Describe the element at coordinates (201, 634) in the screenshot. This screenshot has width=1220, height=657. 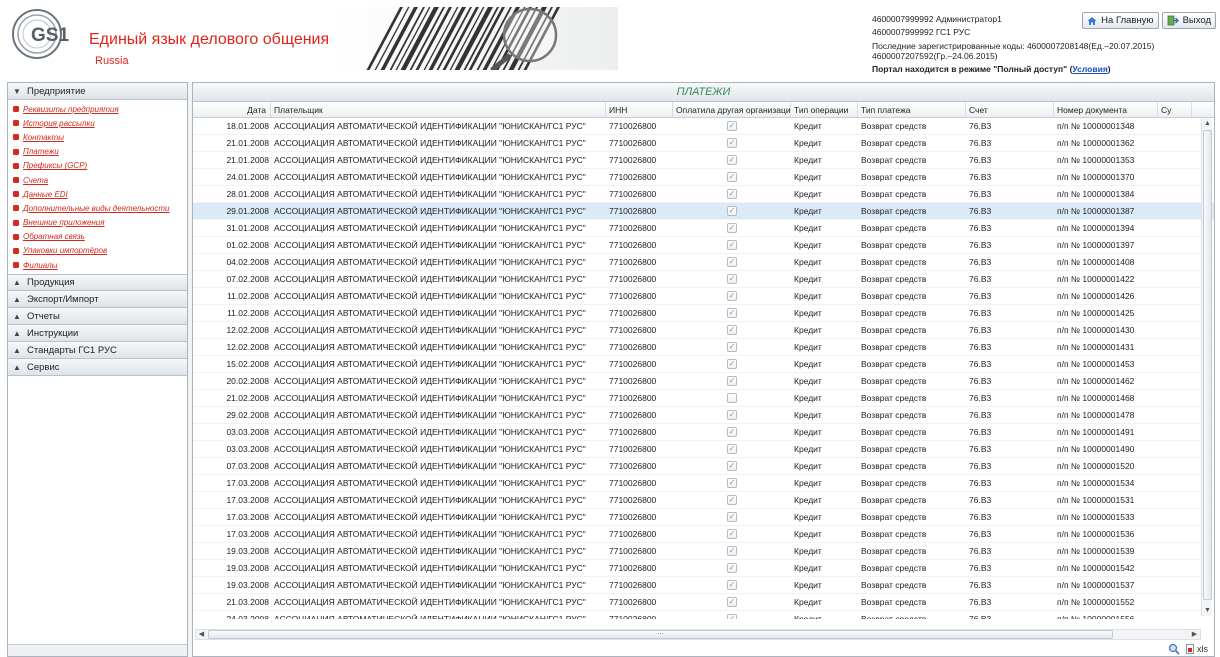
I see `scroll-left-icon: ◀` at that location.